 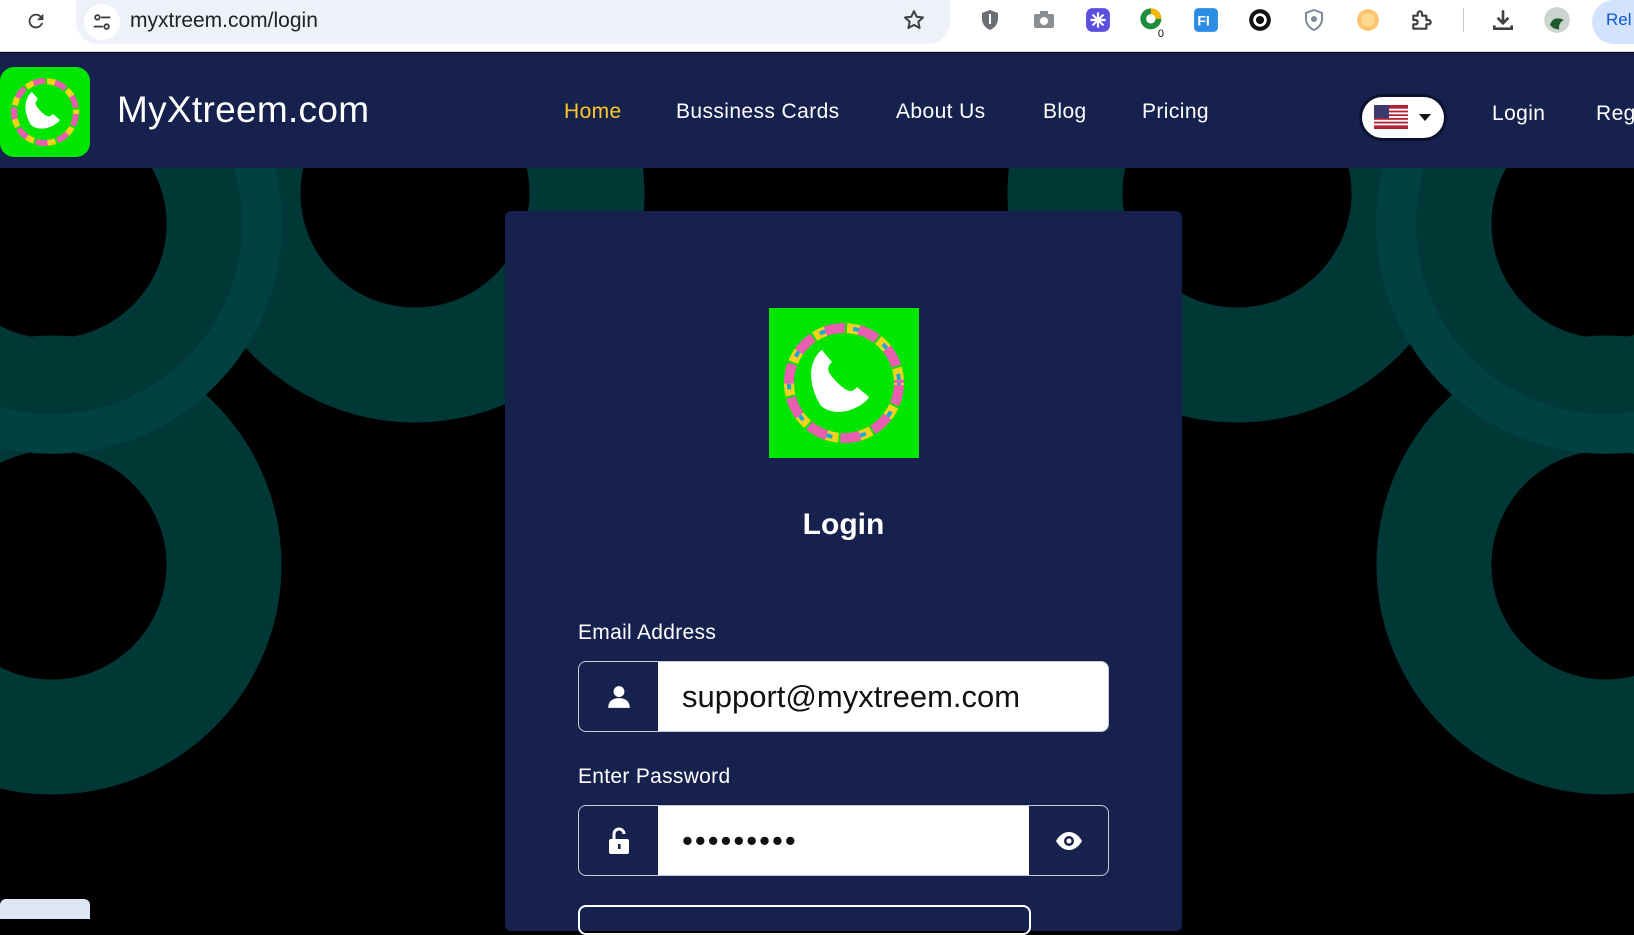 I want to click on relaunch-button: Rel, so click(x=1613, y=22).